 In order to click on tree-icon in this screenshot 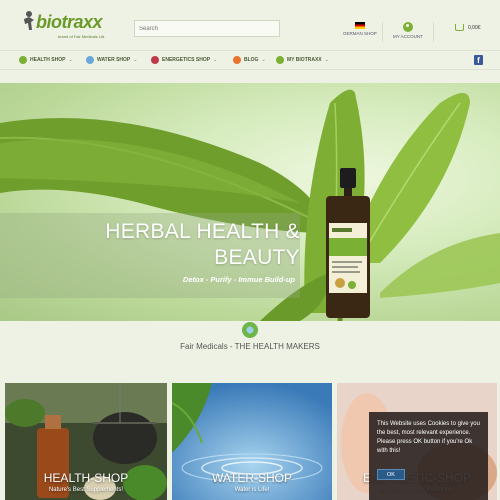, I will do `click(23, 60)`.